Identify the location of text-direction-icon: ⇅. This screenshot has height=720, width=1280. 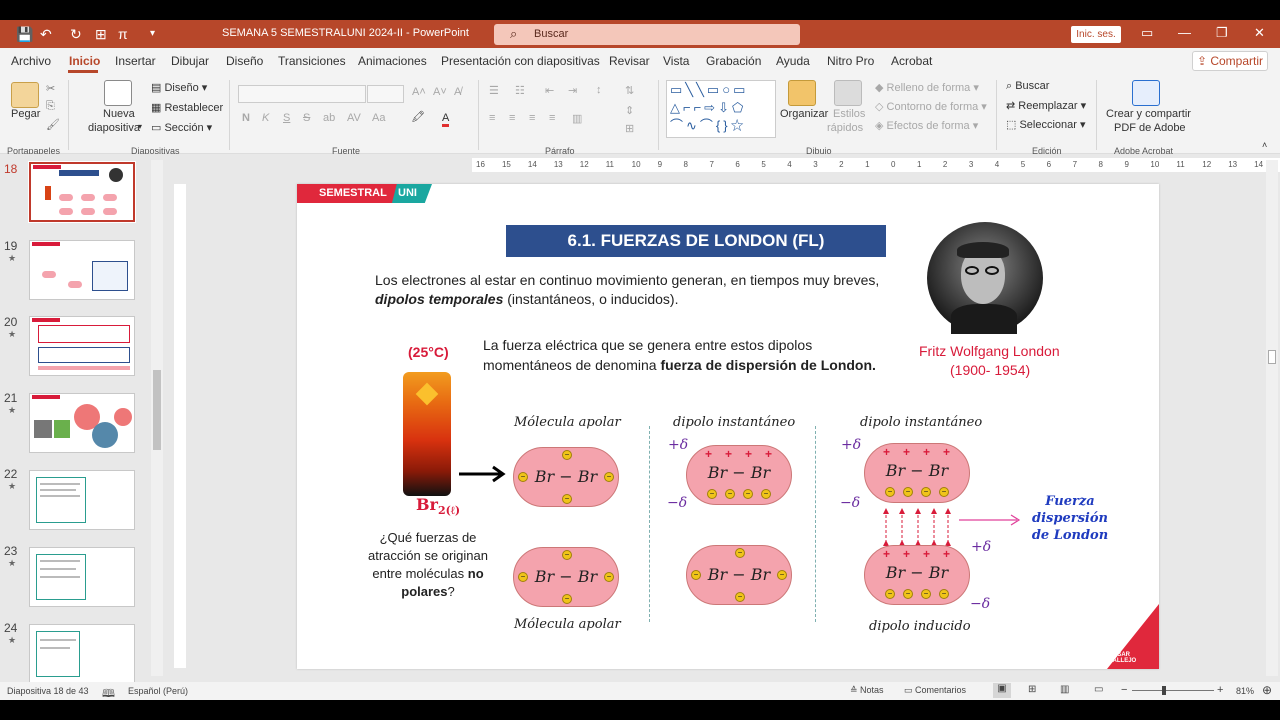
(629, 90).